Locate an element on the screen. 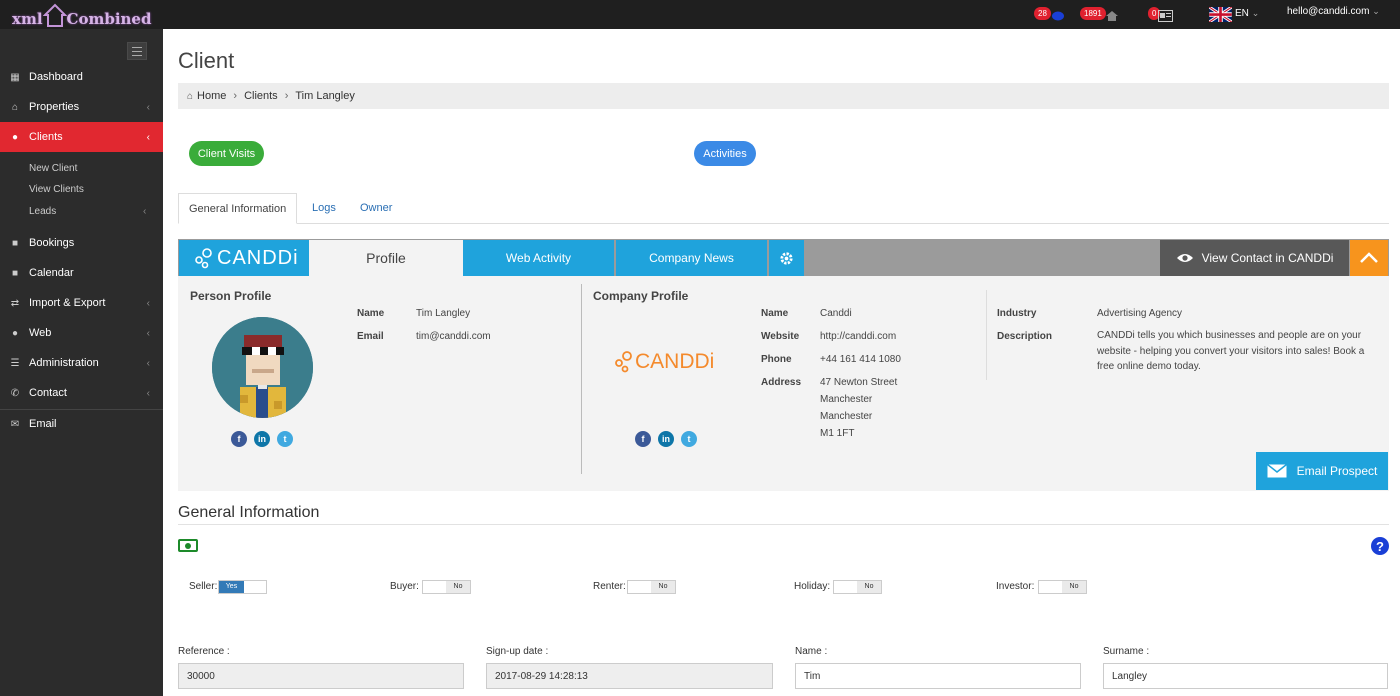 This screenshot has width=1400, height=696. sidebar-item-label: Clients is located at coordinates (46, 137).